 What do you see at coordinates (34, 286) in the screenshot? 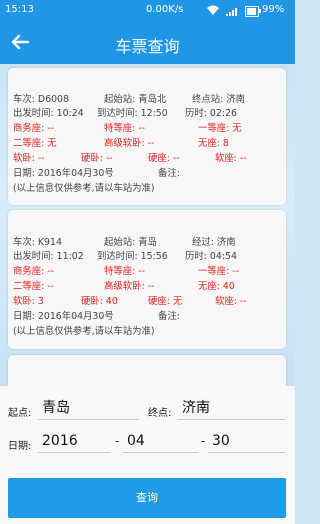
I see `seat-second: 二等座: --` at bounding box center [34, 286].